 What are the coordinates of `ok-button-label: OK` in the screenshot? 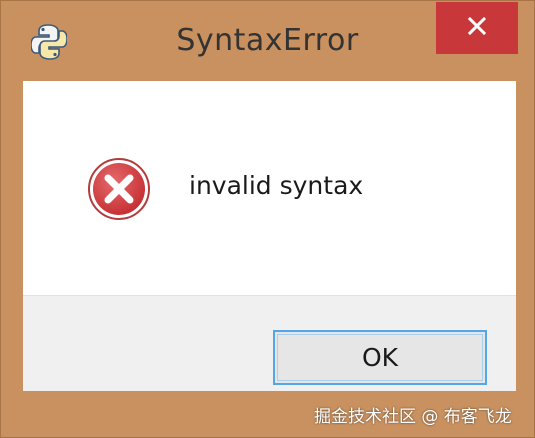 It's located at (380, 357).